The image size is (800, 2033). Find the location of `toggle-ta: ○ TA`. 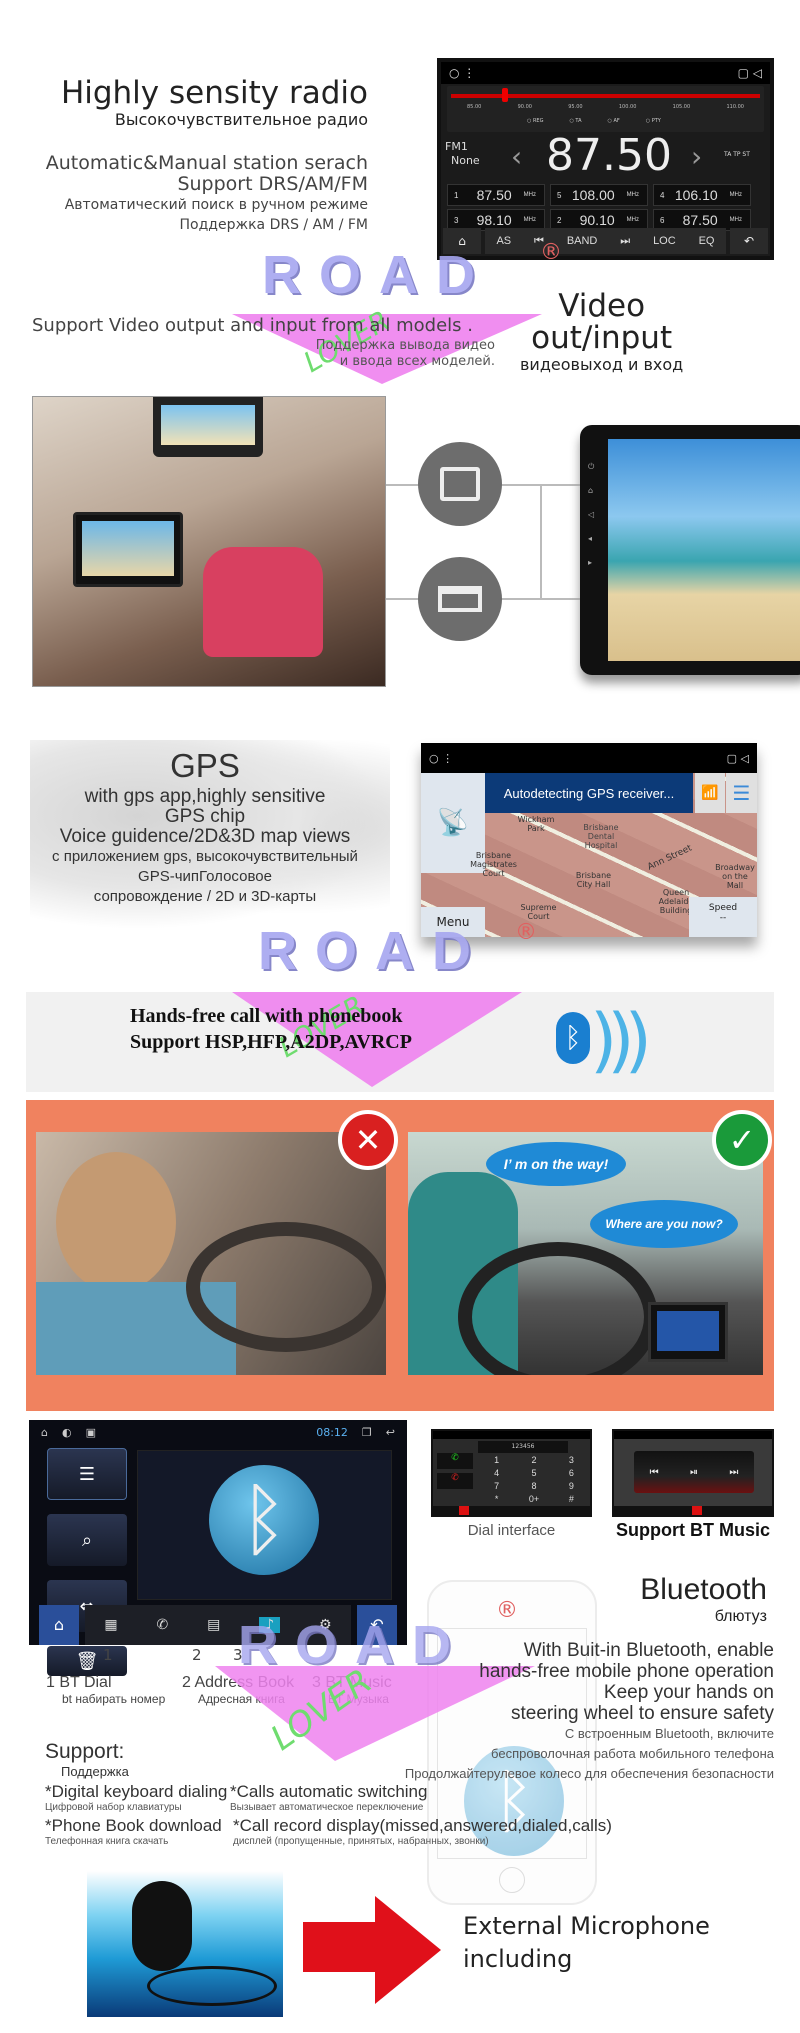

toggle-ta: ○ TA is located at coordinates (575, 121).